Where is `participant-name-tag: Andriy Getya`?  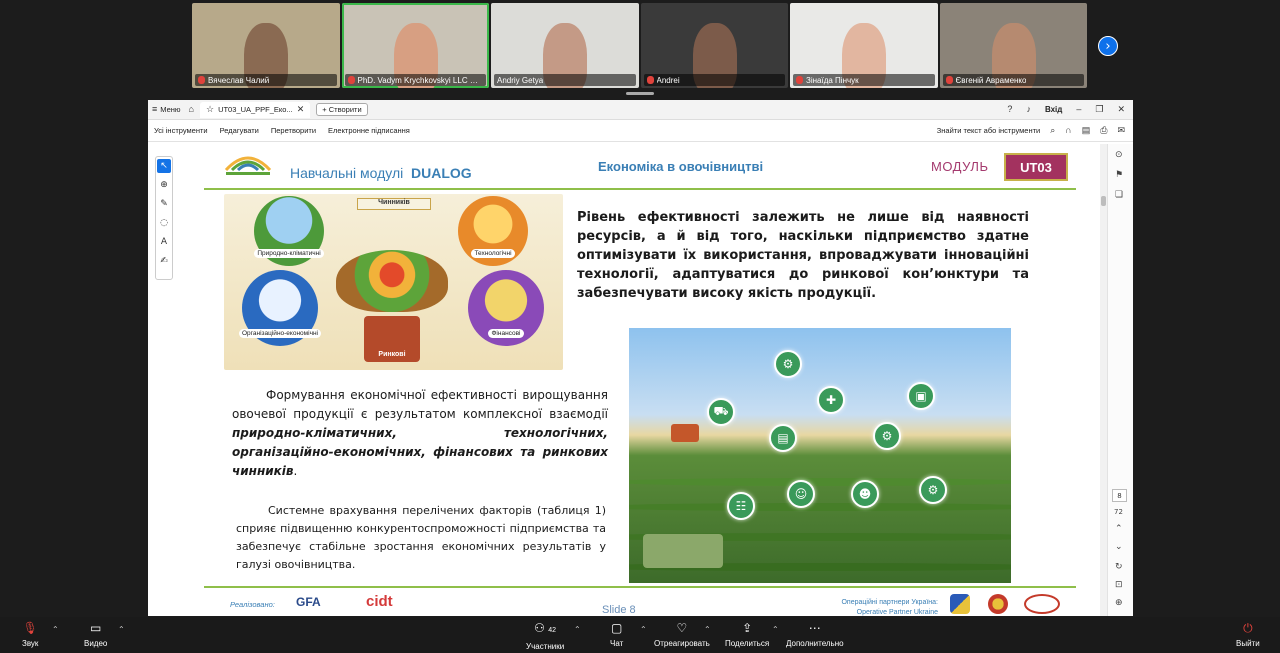 participant-name-tag: Andriy Getya is located at coordinates (565, 80).